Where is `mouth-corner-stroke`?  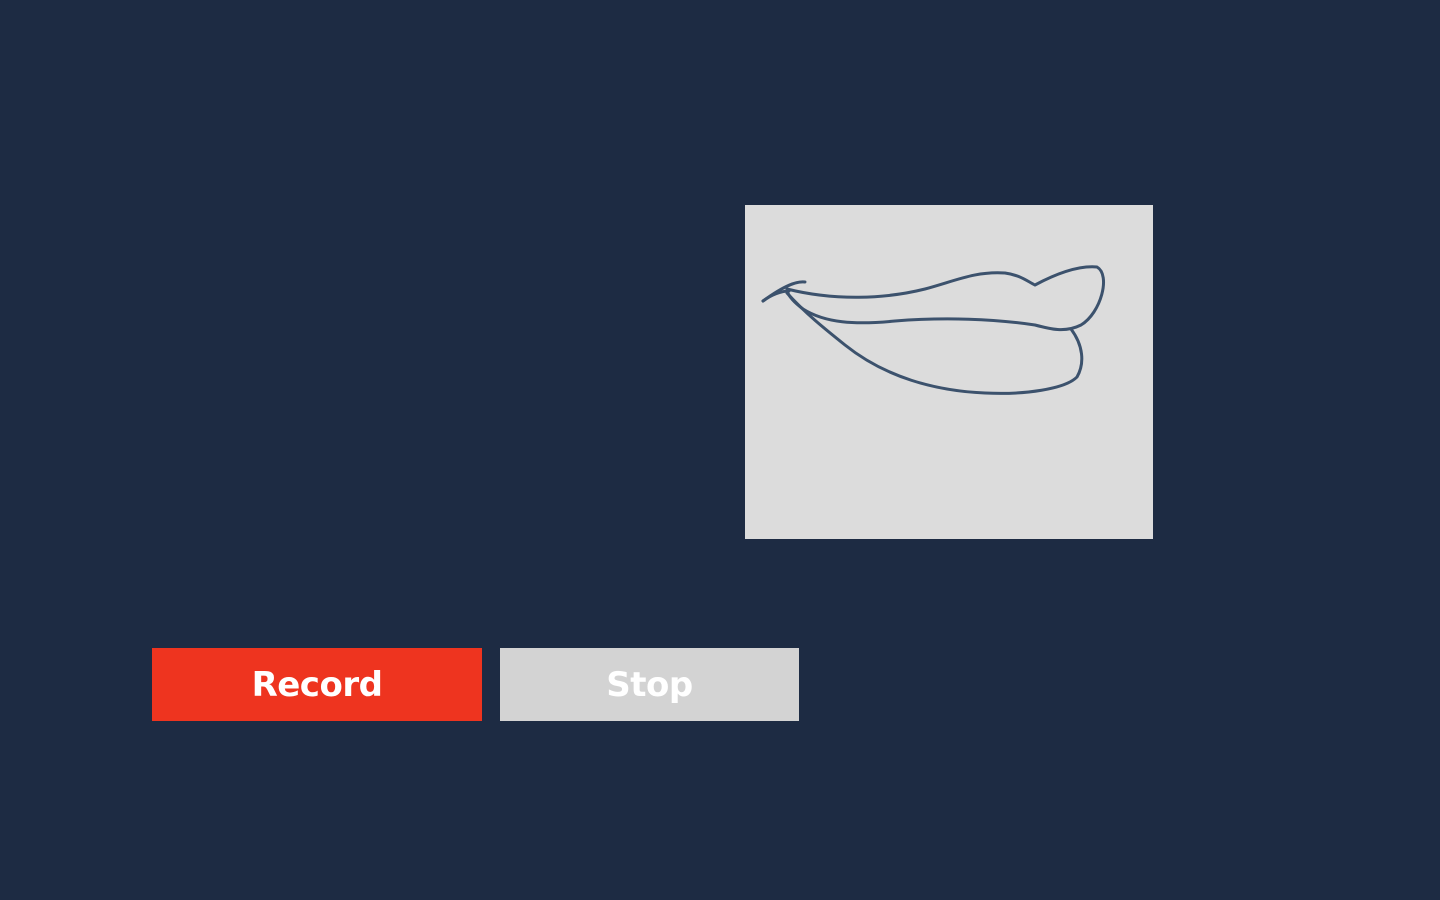
mouth-corner-stroke is located at coordinates (776, 296).